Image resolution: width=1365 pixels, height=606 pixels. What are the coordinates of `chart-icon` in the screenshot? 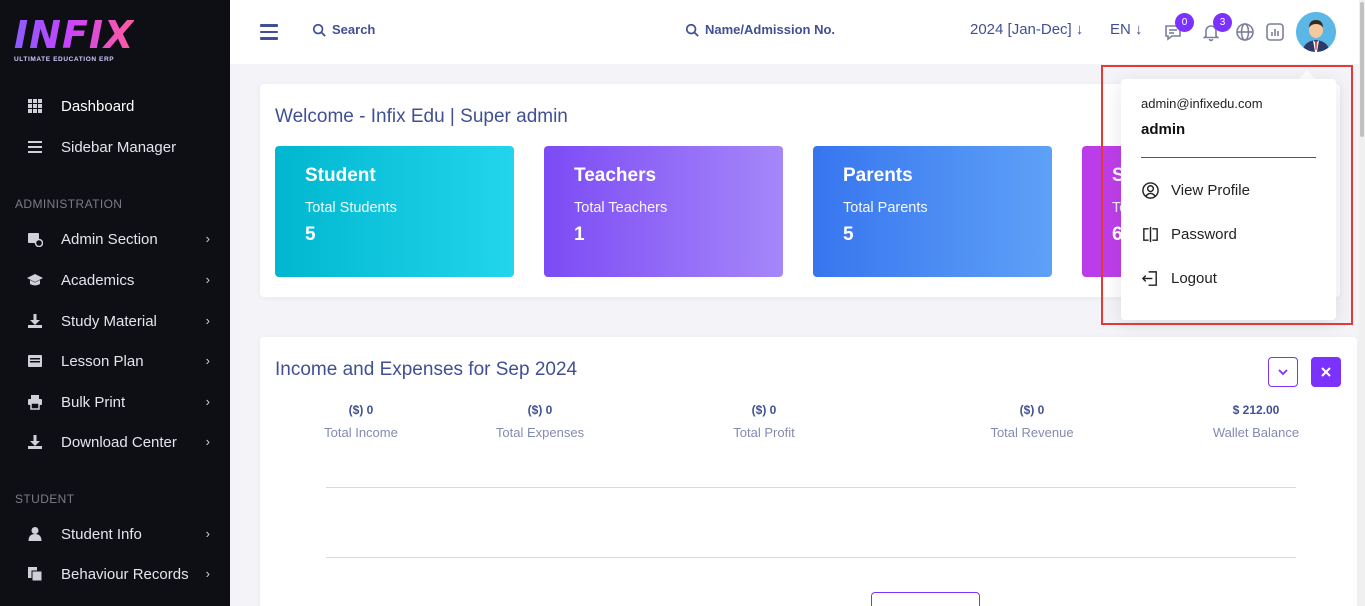 It's located at (1275, 32).